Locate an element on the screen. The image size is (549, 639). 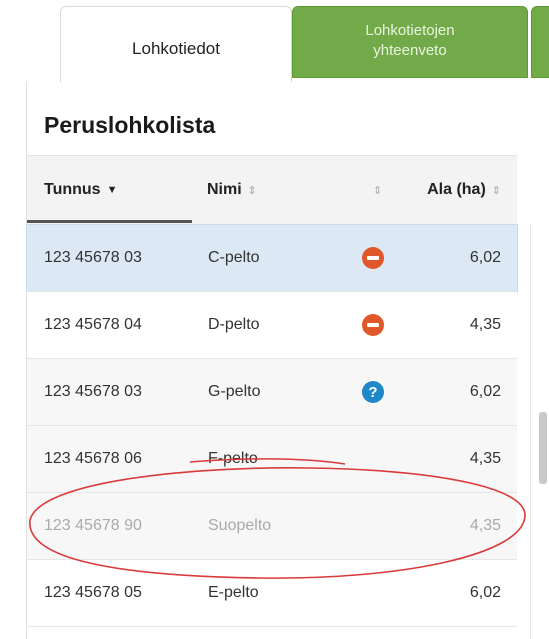
cell-nimi: F-pelto is located at coordinates (233, 458).